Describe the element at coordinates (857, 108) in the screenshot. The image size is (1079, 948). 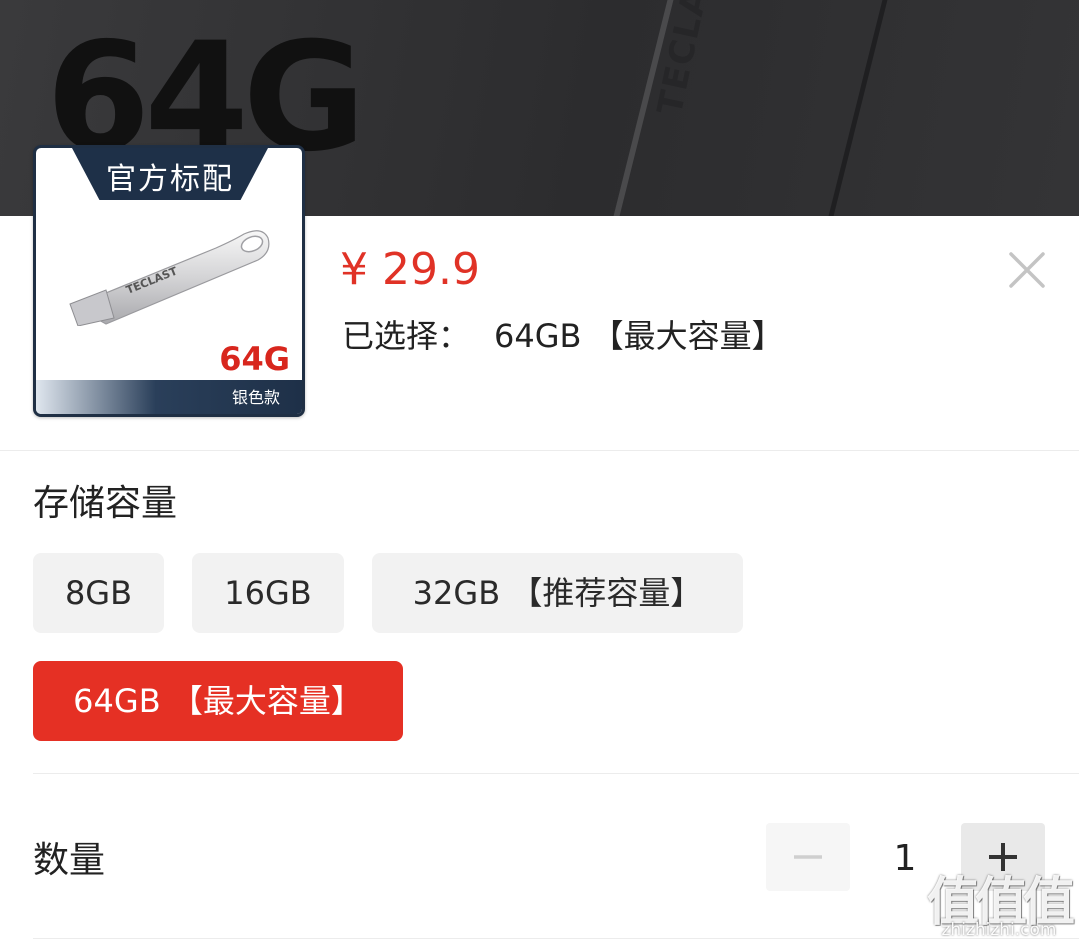
I see `banner-stripe` at that location.